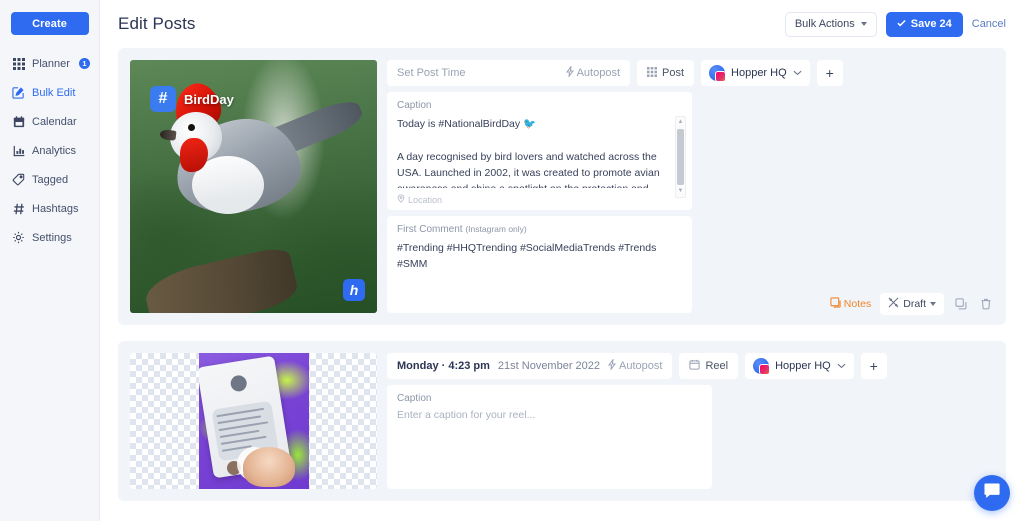  What do you see at coordinates (549, 366) in the screenshot?
I see `post-time-date: 21st November 2022` at bounding box center [549, 366].